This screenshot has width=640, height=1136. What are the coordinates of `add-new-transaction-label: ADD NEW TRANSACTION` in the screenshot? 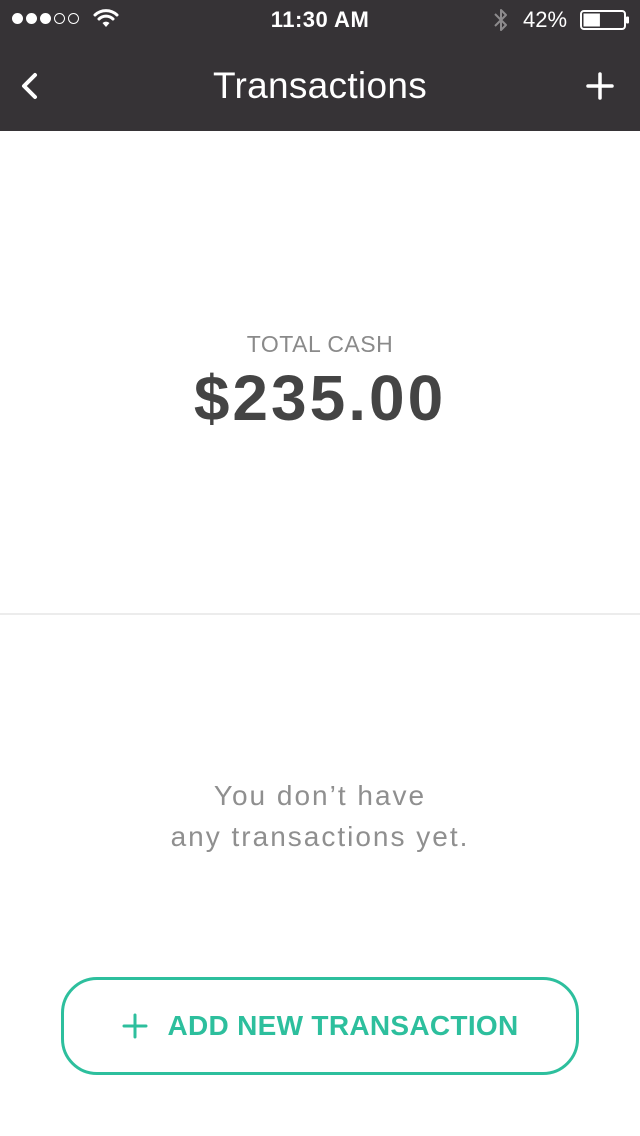 It's located at (343, 1025).